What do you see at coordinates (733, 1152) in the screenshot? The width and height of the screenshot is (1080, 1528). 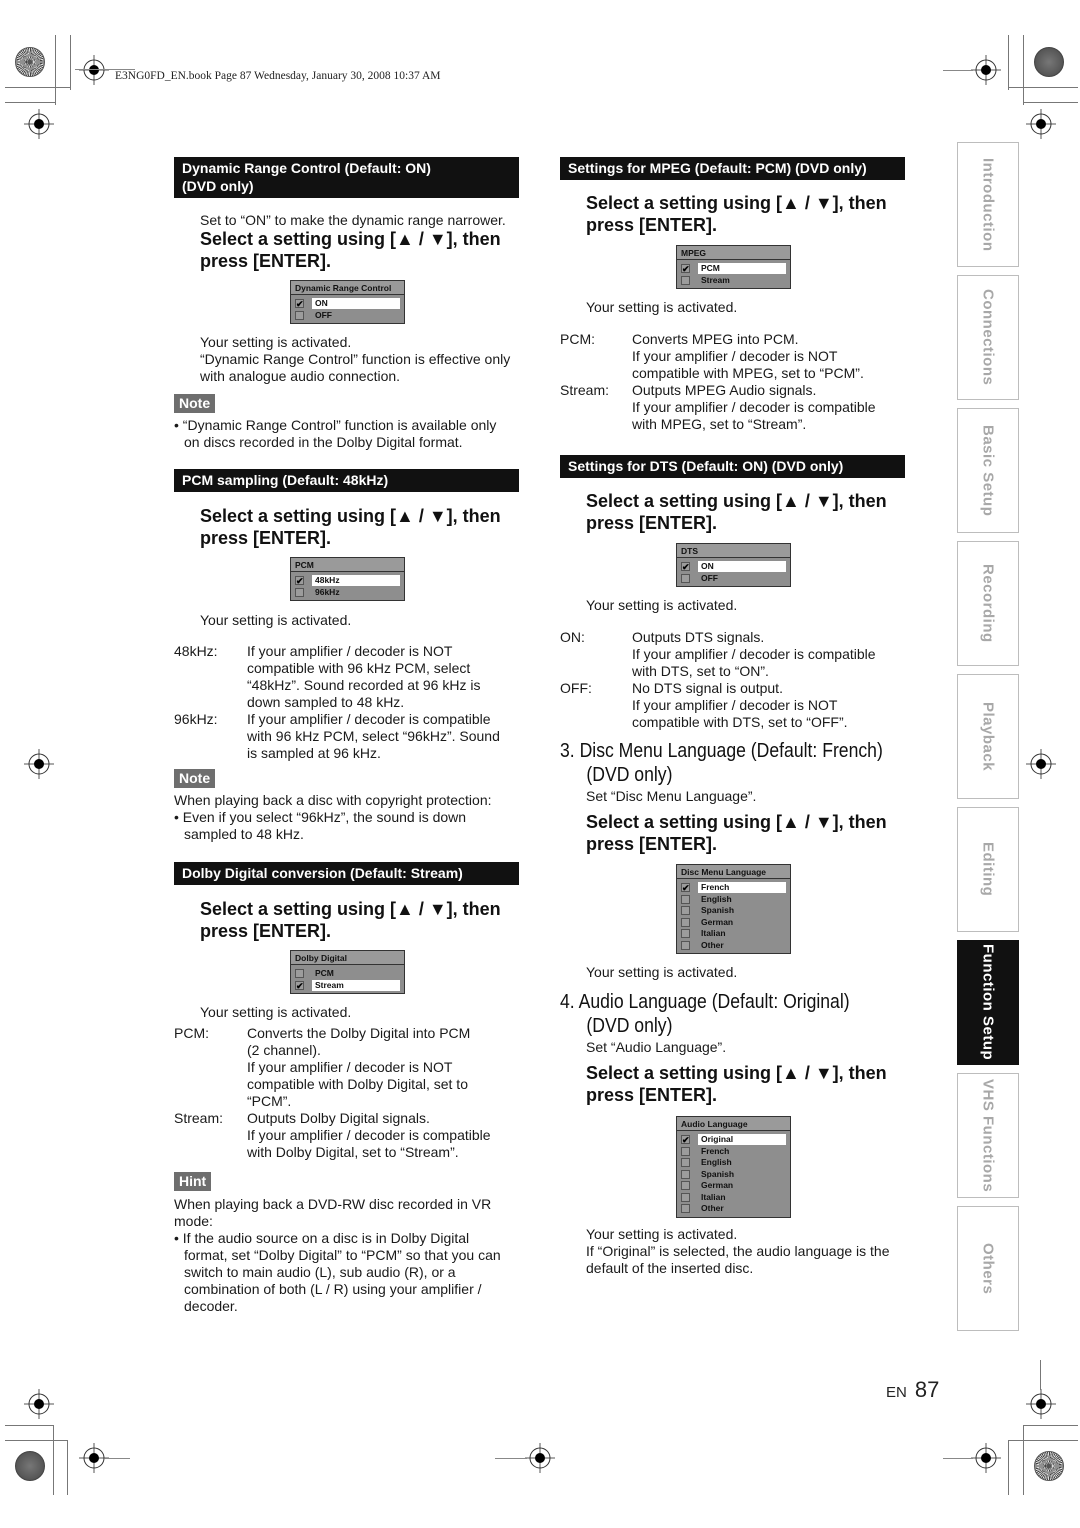 I see `osd-option: French` at bounding box center [733, 1152].